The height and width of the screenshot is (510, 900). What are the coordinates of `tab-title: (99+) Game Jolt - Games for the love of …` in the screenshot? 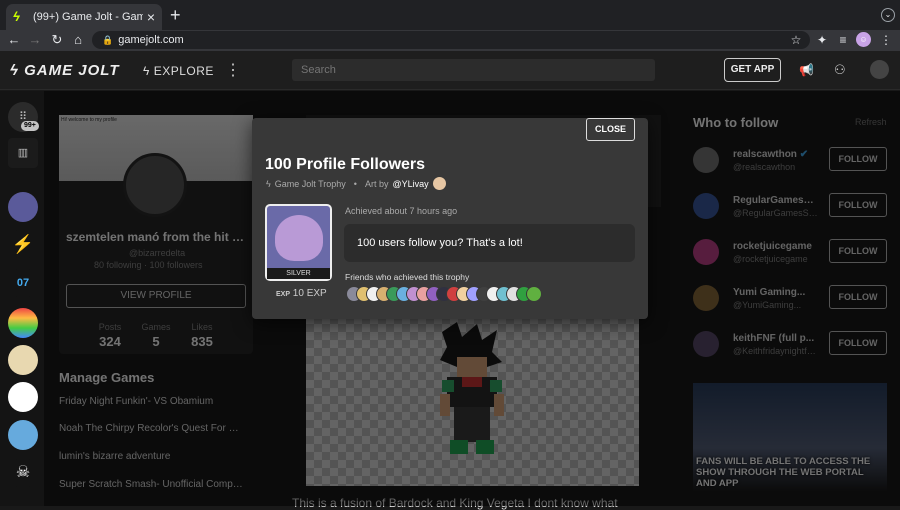 It's located at (88, 17).